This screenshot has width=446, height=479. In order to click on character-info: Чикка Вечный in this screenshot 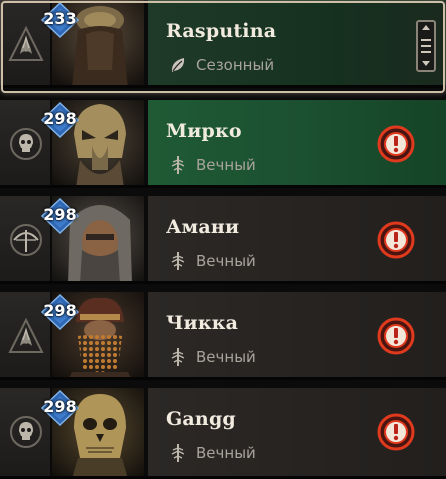, I will do `click(297, 334)`.